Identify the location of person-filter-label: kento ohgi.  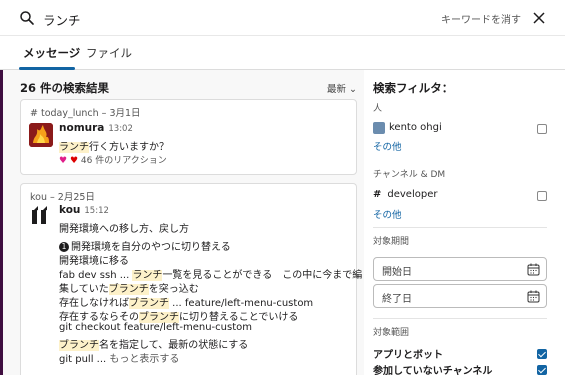
(415, 127).